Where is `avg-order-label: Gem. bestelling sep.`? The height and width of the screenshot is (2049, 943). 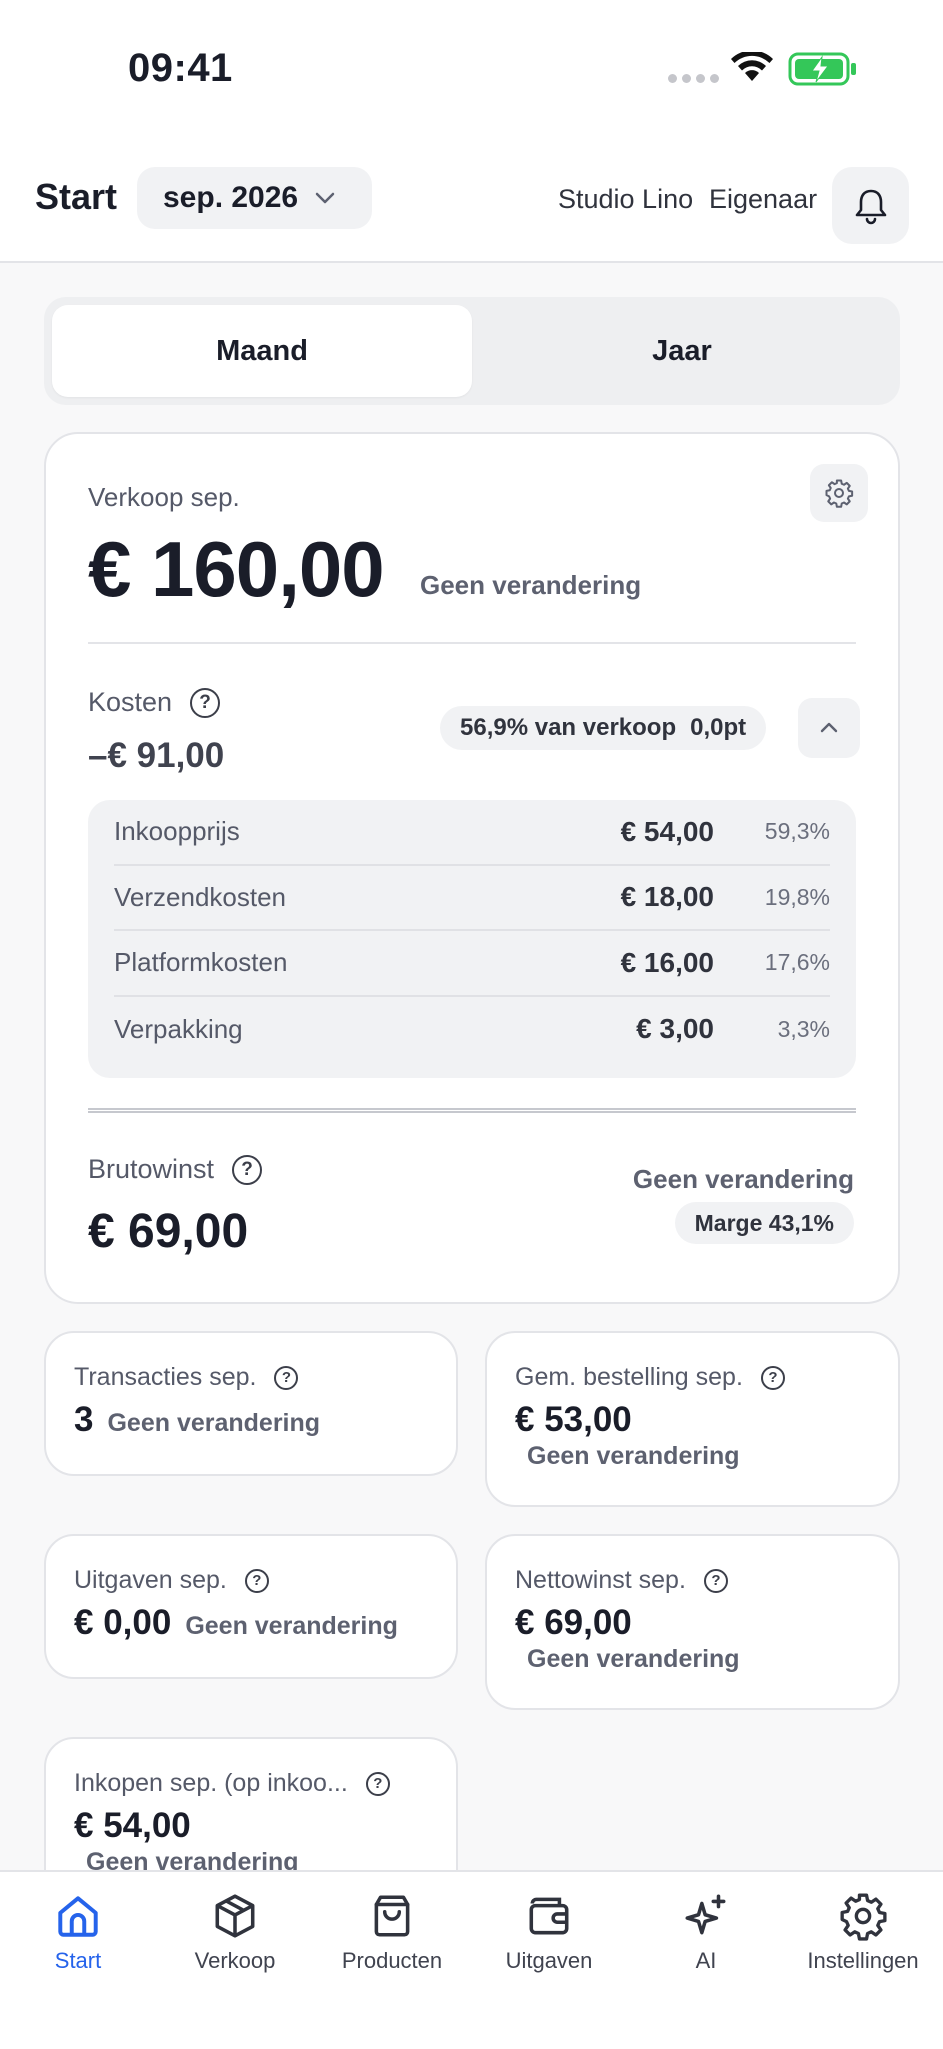 avg-order-label: Gem. bestelling sep. is located at coordinates (629, 1377).